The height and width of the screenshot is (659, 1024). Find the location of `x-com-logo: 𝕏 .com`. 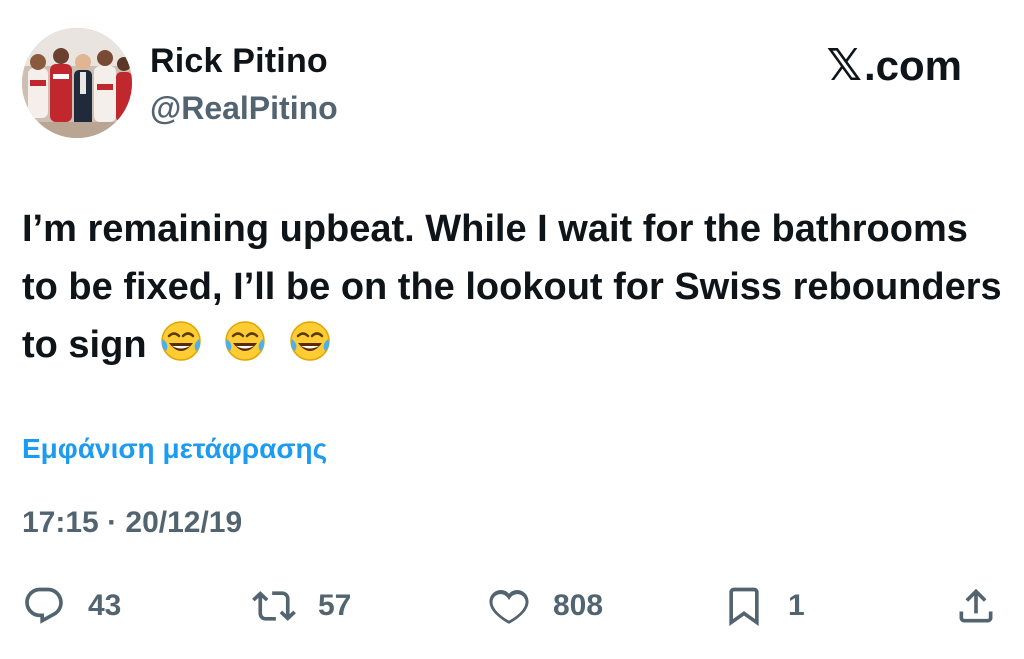

x-com-logo: 𝕏 .com is located at coordinates (894, 65).